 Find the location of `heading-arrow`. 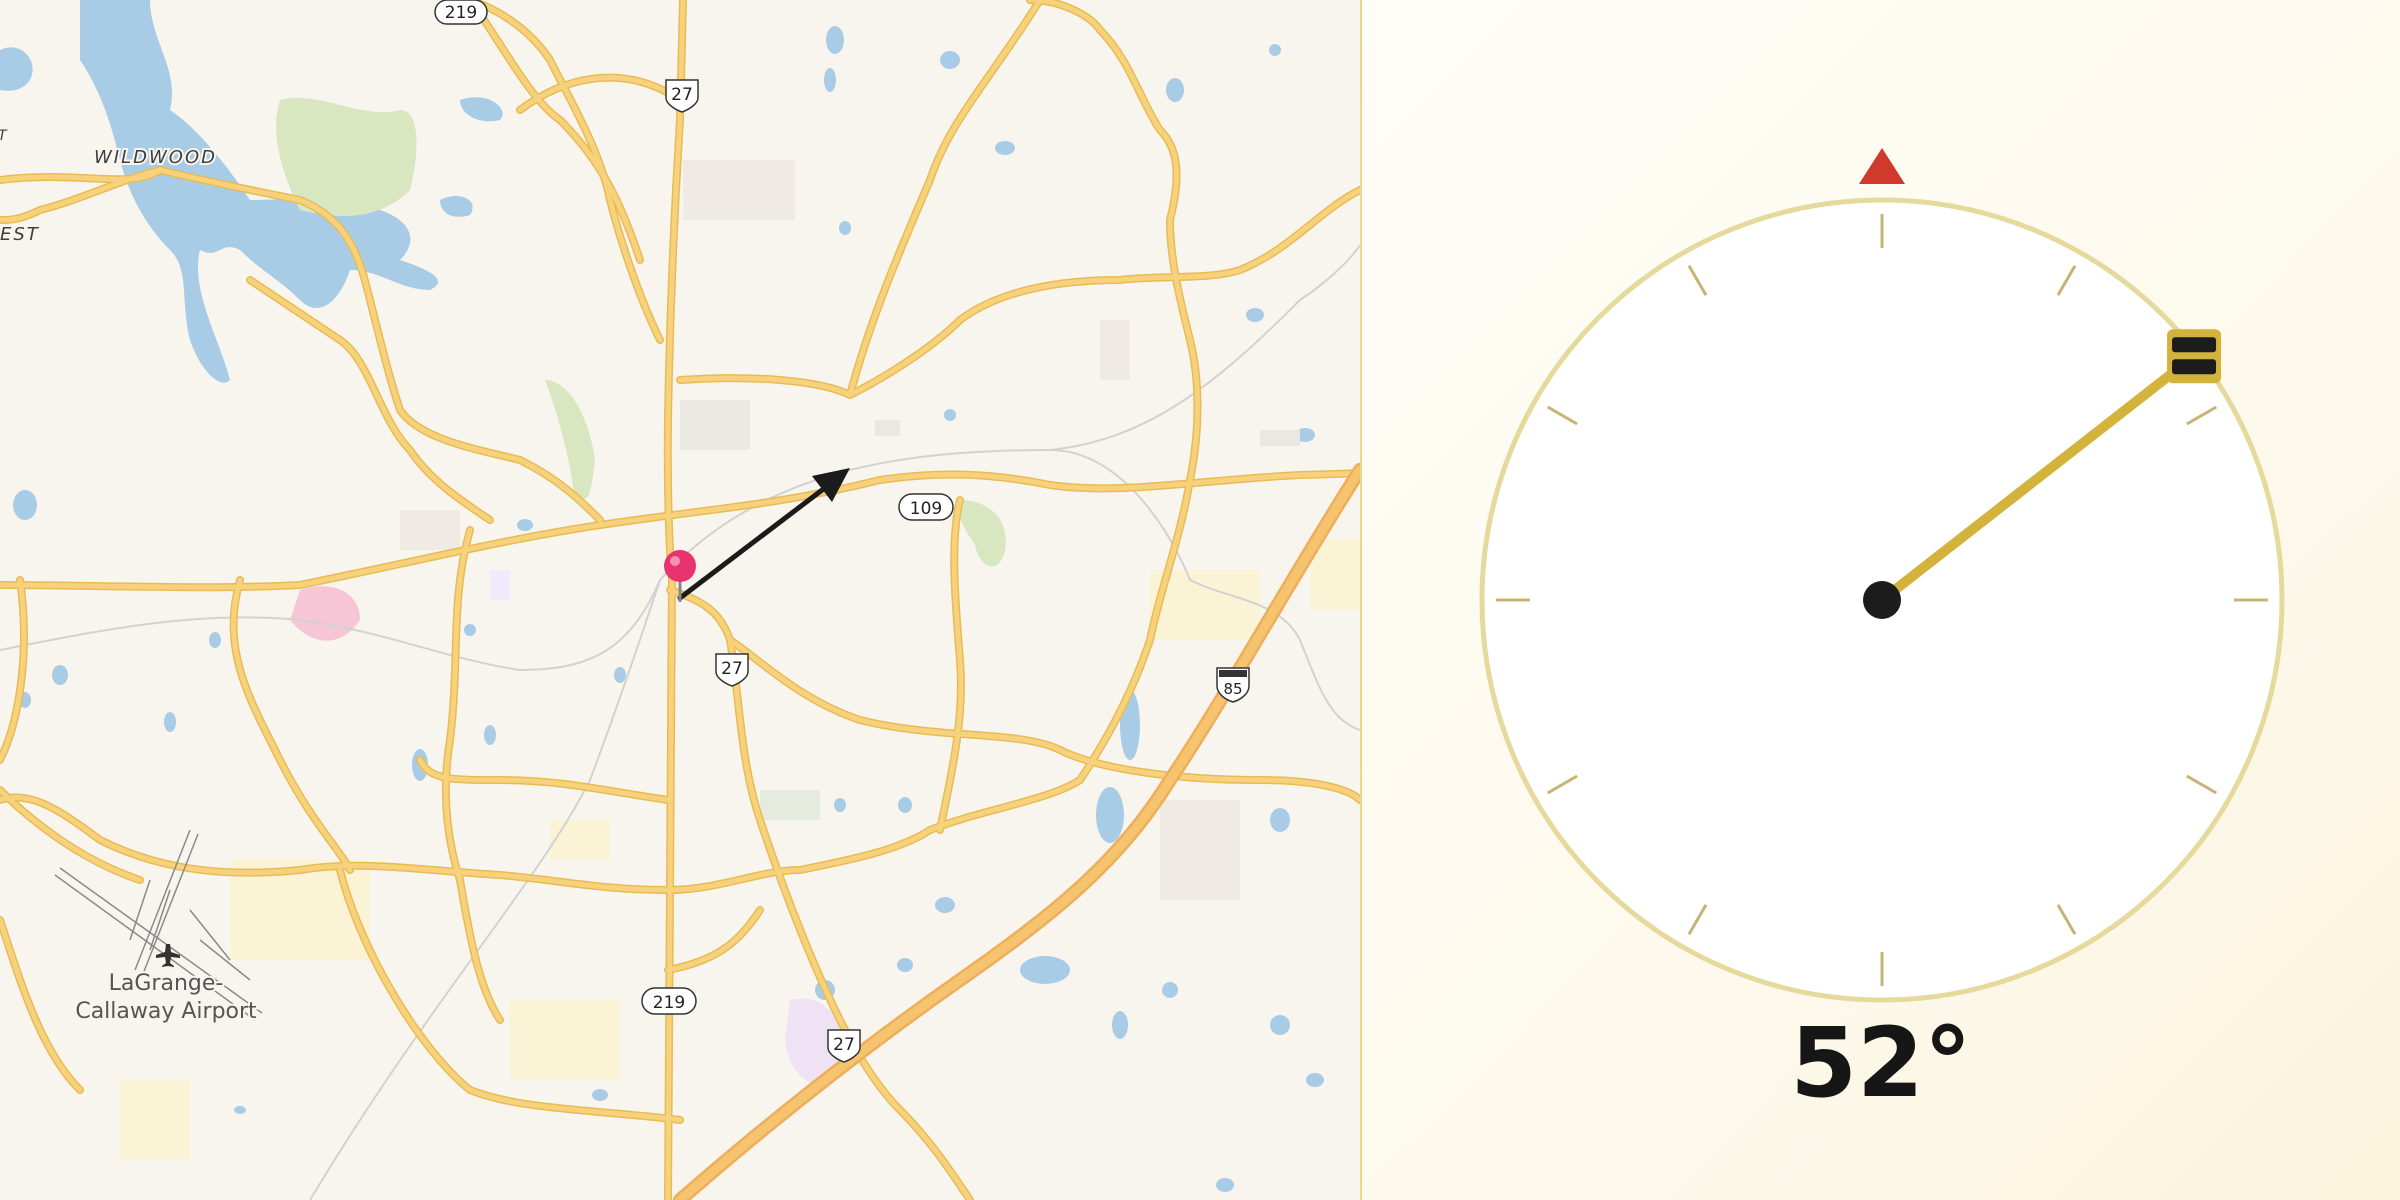

heading-arrow is located at coordinates (763, 534).